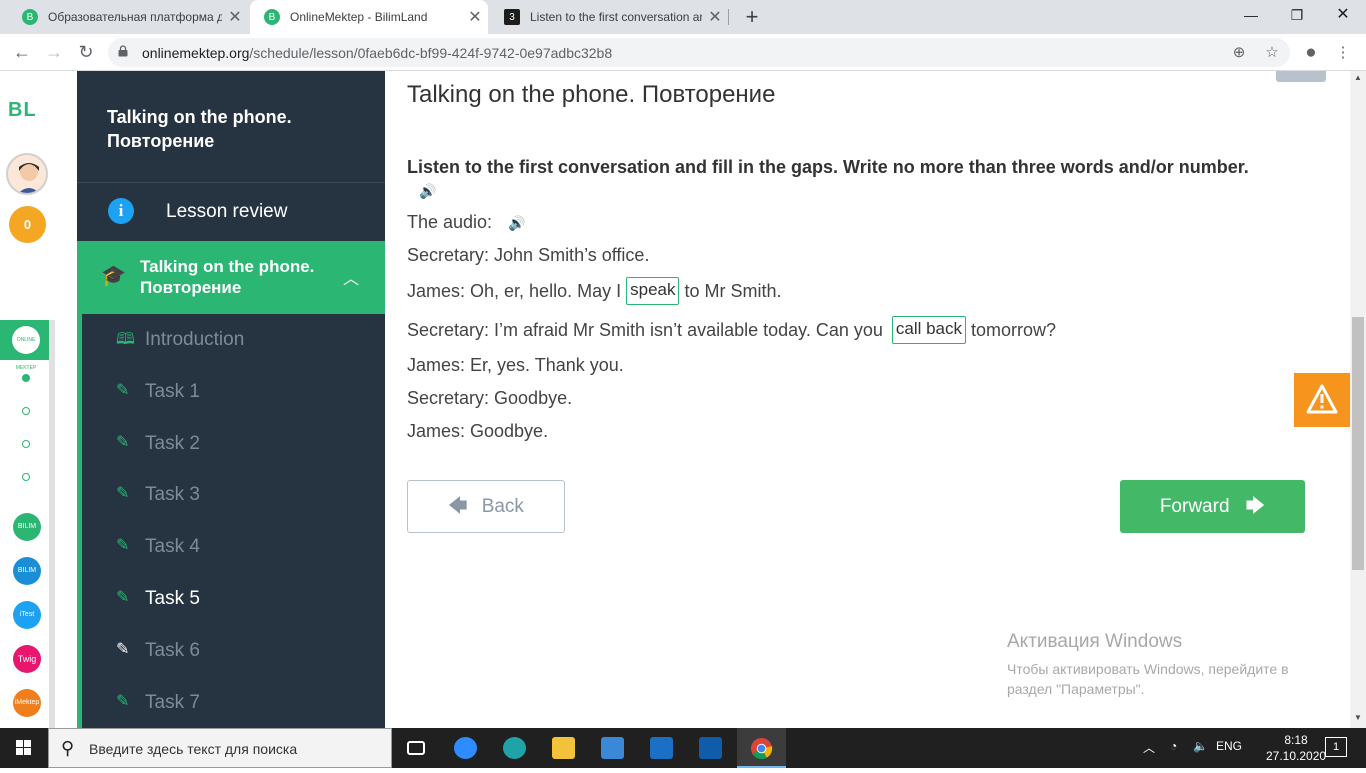 The width and height of the screenshot is (1366, 773). What do you see at coordinates (27, 659) in the screenshot?
I see `twig-app-icon: Twig` at bounding box center [27, 659].